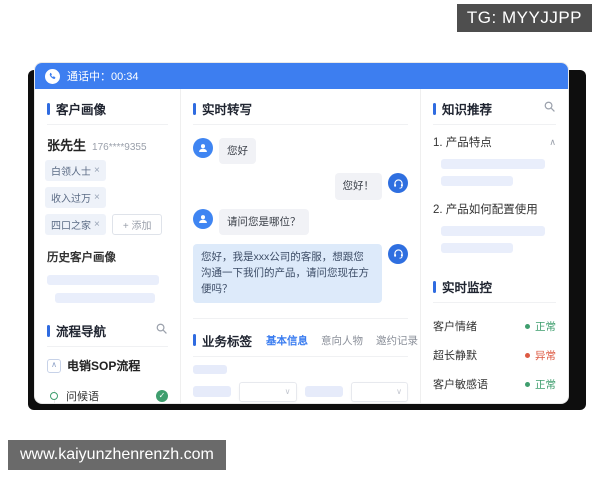  Describe the element at coordinates (264, 221) in the screenshot. I see `chat-bubble: 请问您是哪位？` at that location.